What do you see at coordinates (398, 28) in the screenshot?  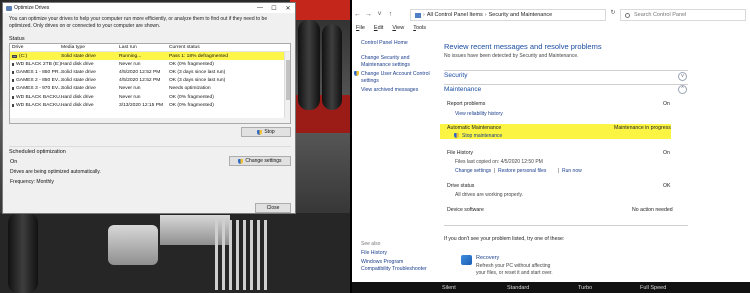 I see `menu-view: View` at bounding box center [398, 28].